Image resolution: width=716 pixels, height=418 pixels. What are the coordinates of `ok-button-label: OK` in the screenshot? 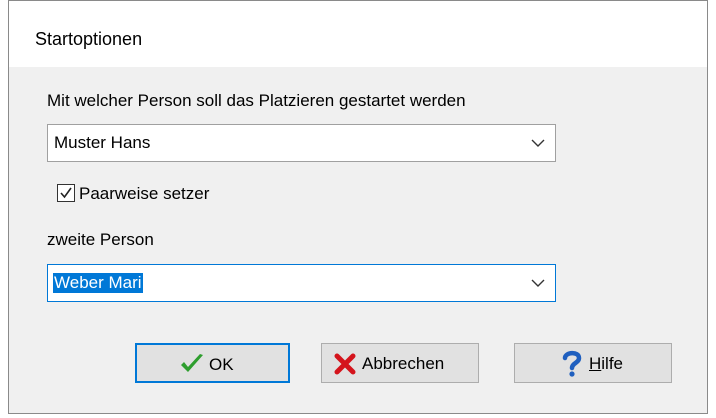 It's located at (221, 364).